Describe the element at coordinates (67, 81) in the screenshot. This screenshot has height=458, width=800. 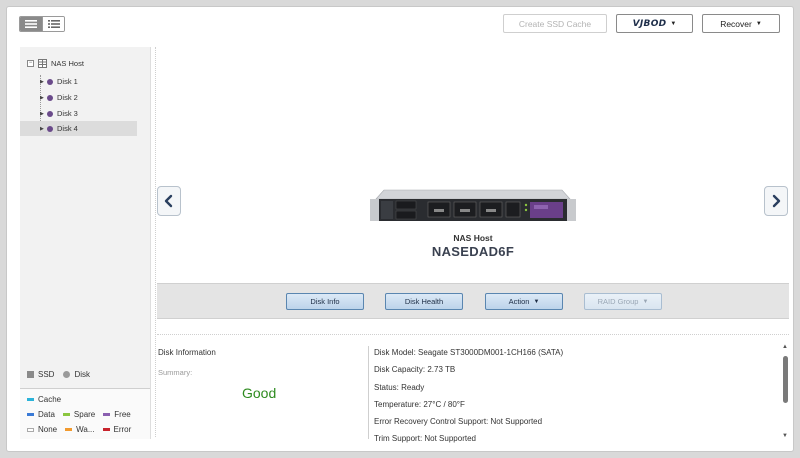
I see `tree-item-label: Disk 1` at that location.